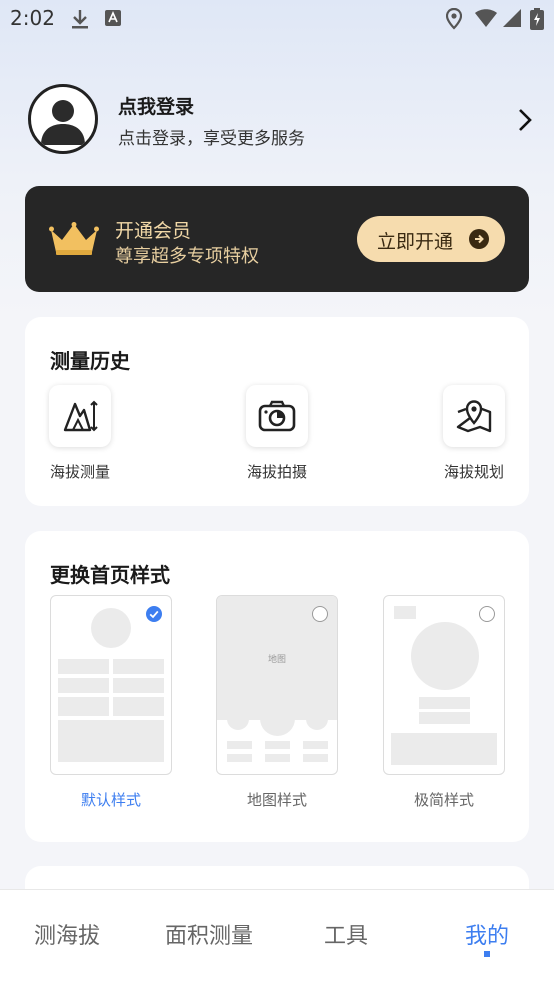  I want to click on chevron-right-icon, so click(525, 120).